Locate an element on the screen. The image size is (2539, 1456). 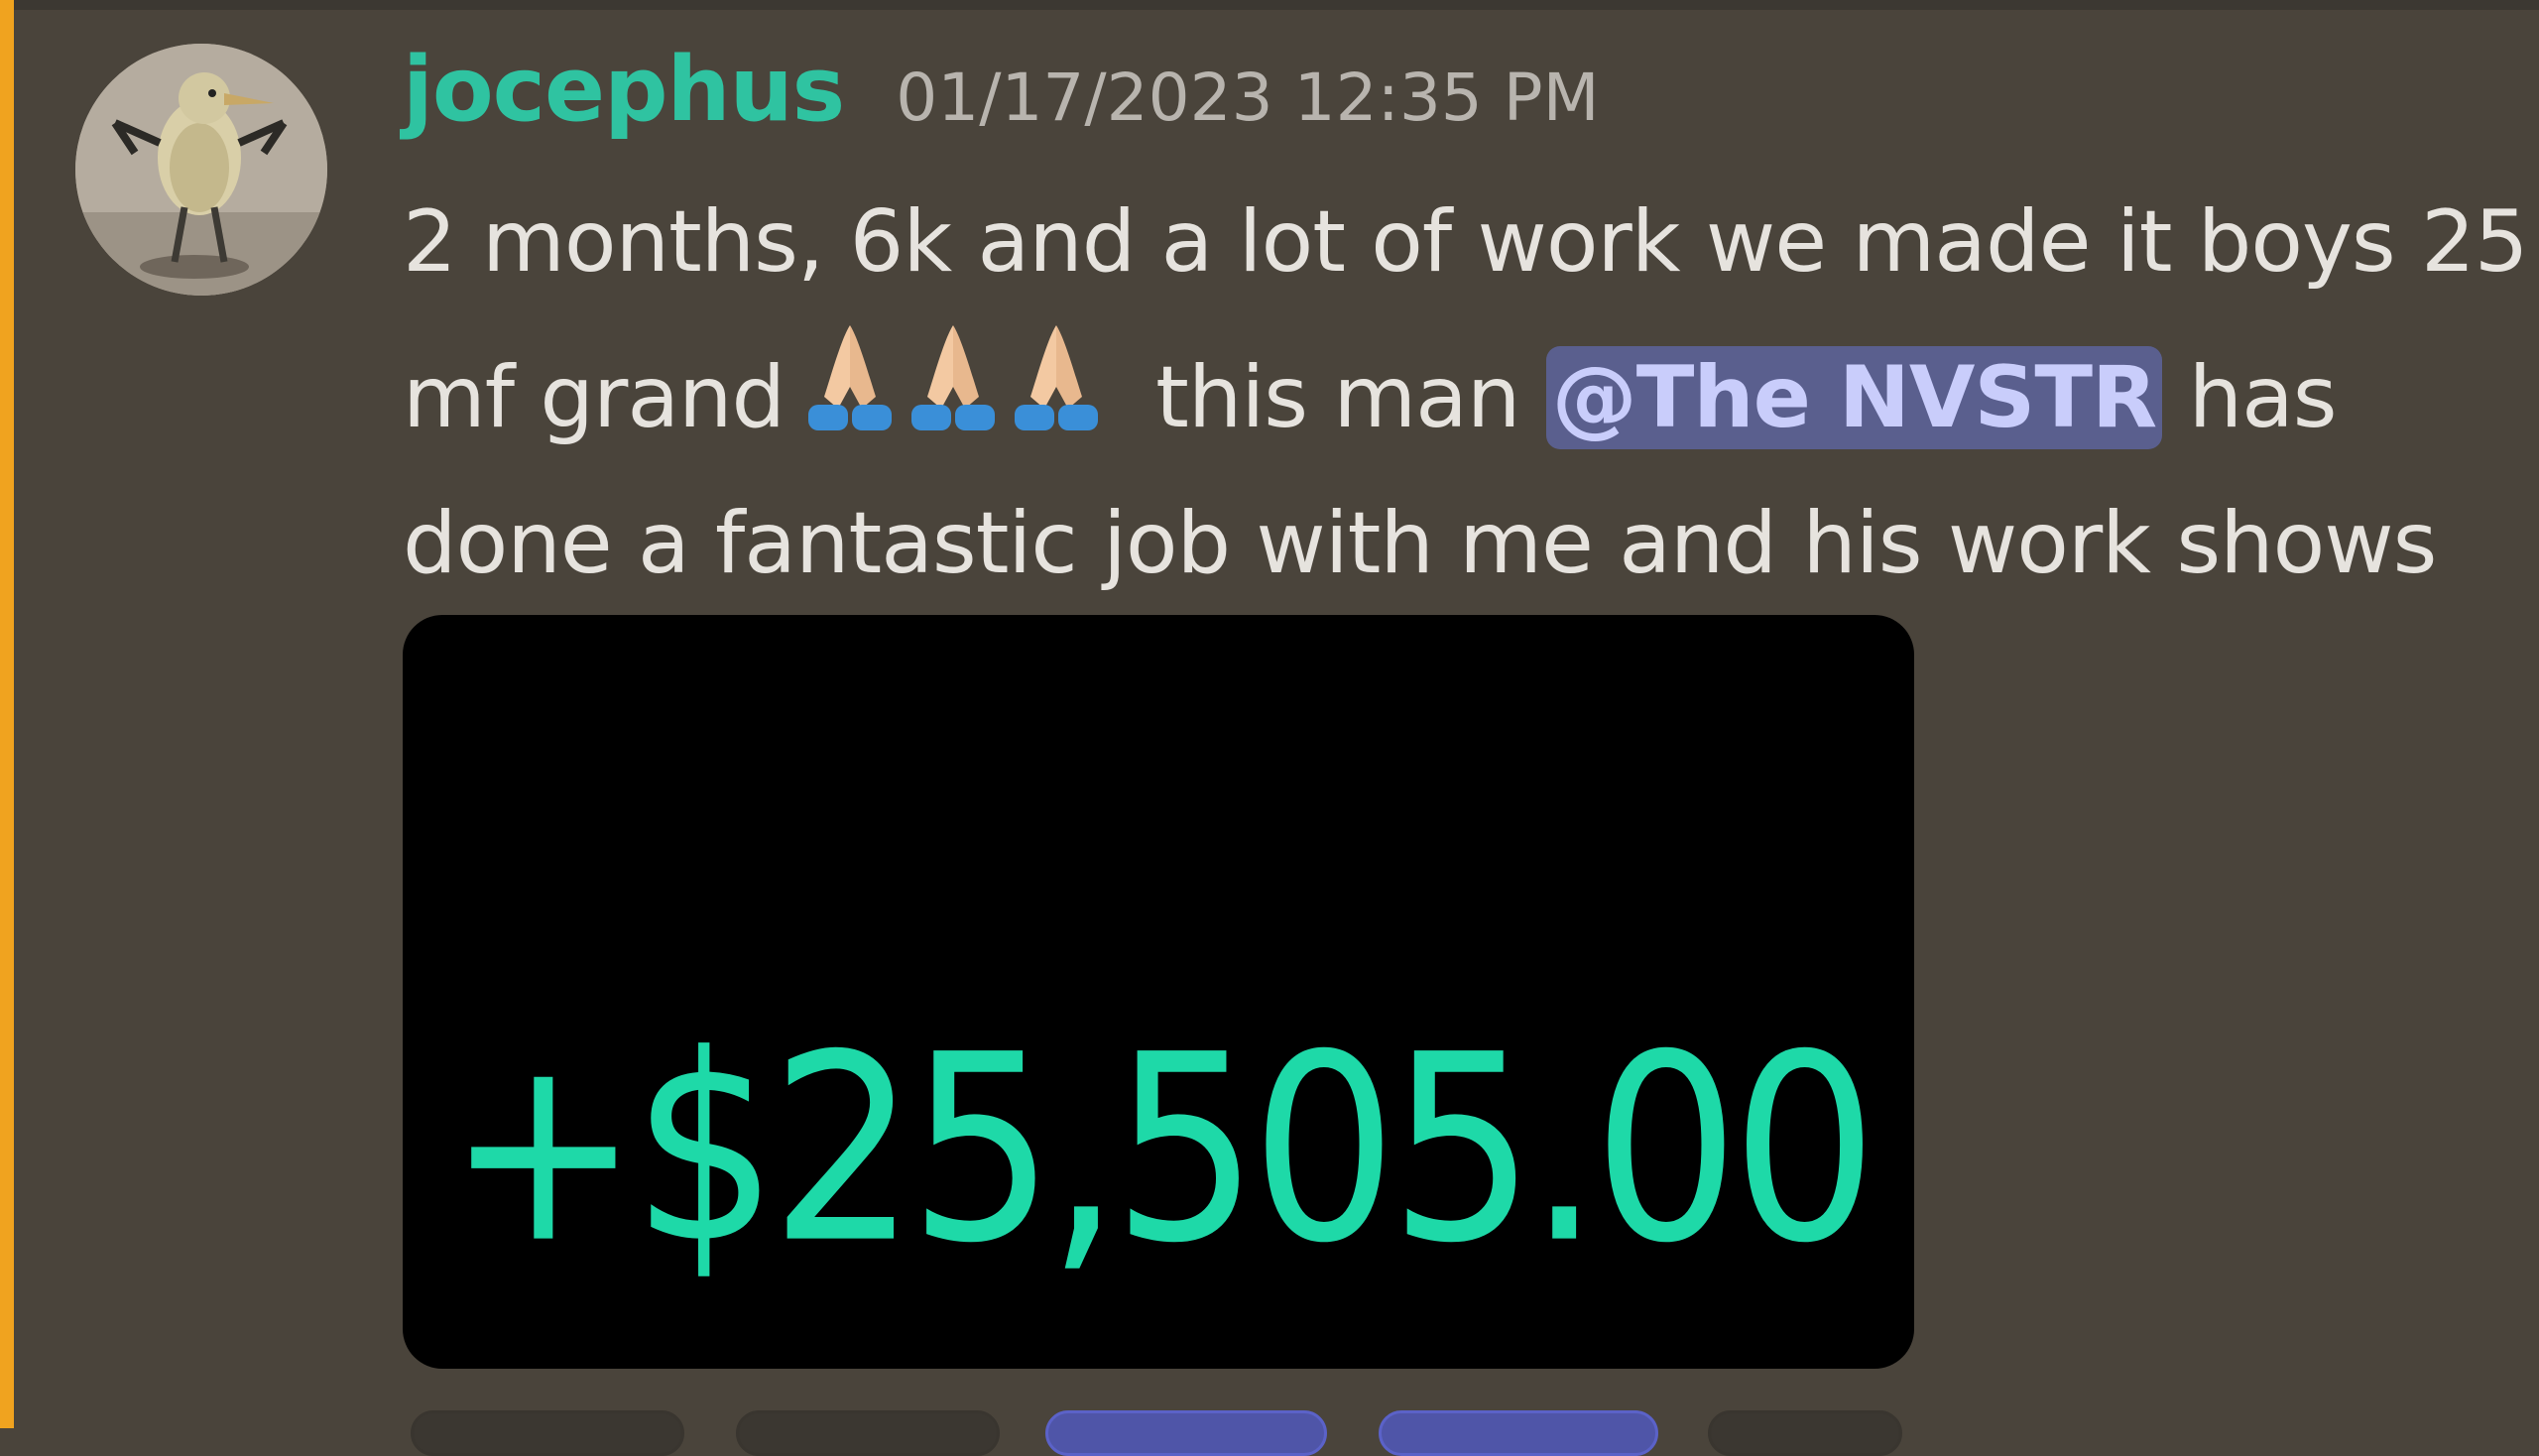
message-timestamp: 01/17/2023 12:35 PM is located at coordinates (1248, 98).